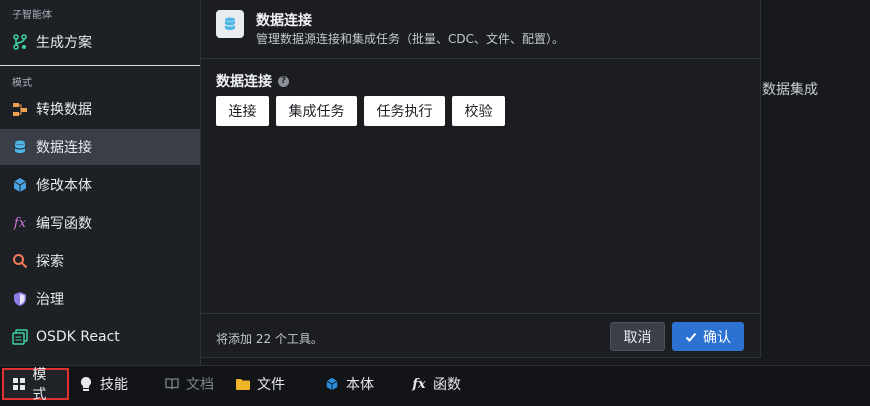  What do you see at coordinates (100, 223) in the screenshot?
I see `sidebar-item-write-function: fx 编写函数` at bounding box center [100, 223].